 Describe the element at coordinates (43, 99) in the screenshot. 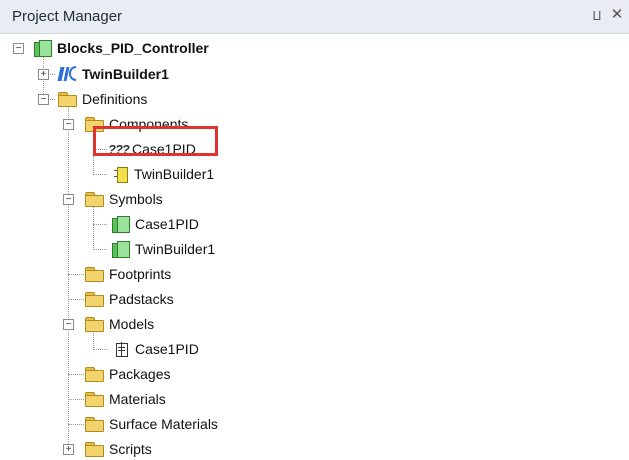

I see `expand-toggle-definitions: −` at that location.